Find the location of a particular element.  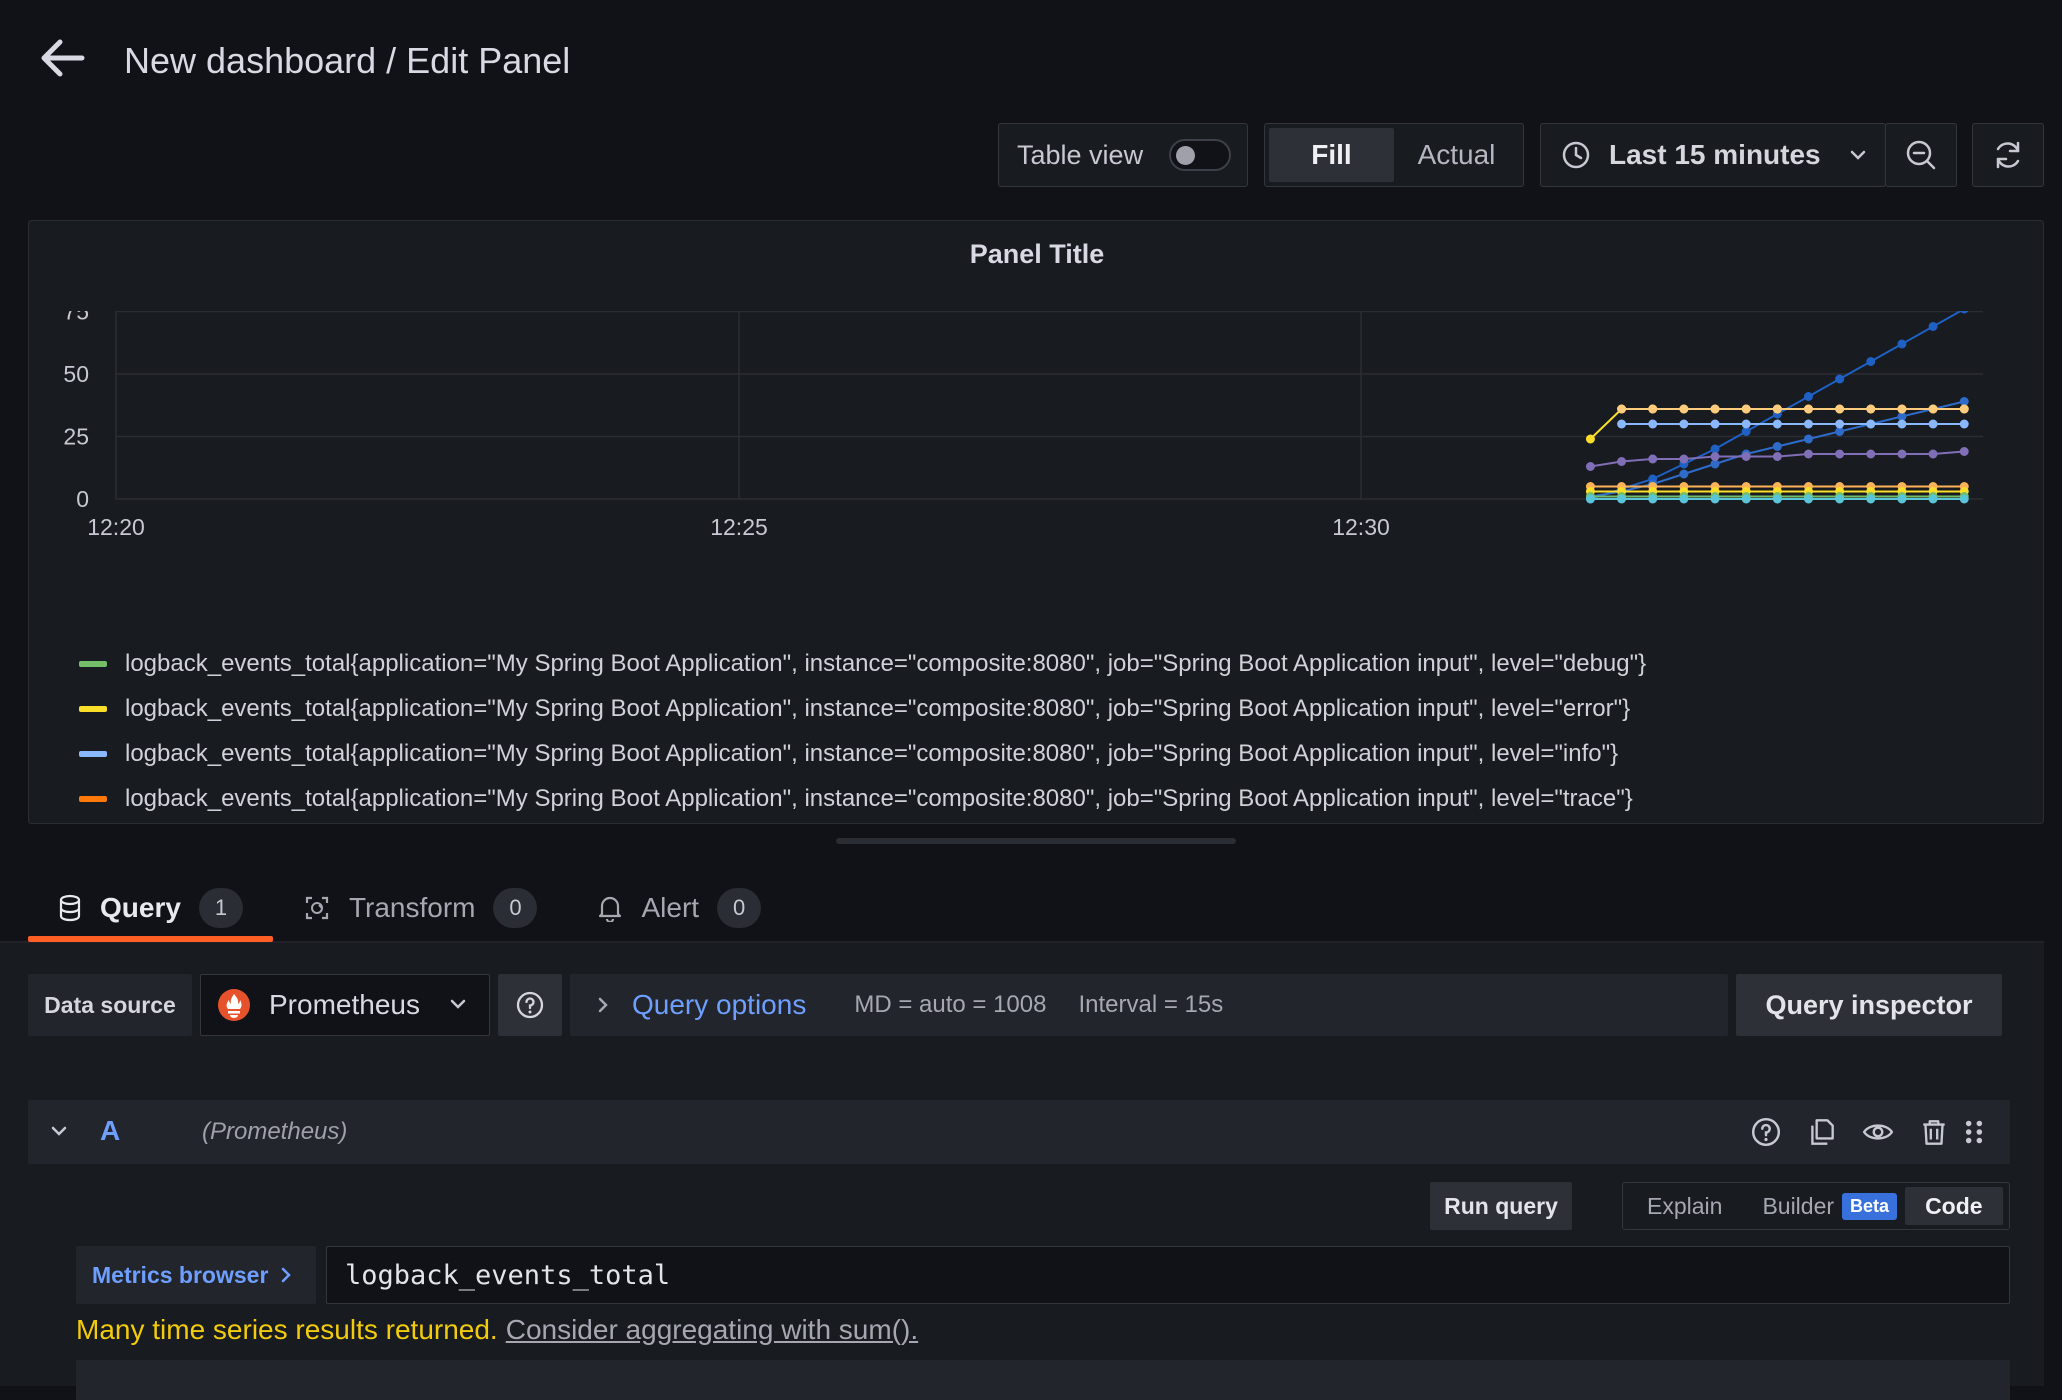

metrics-browser-button: Metrics browser is located at coordinates (196, 1275).